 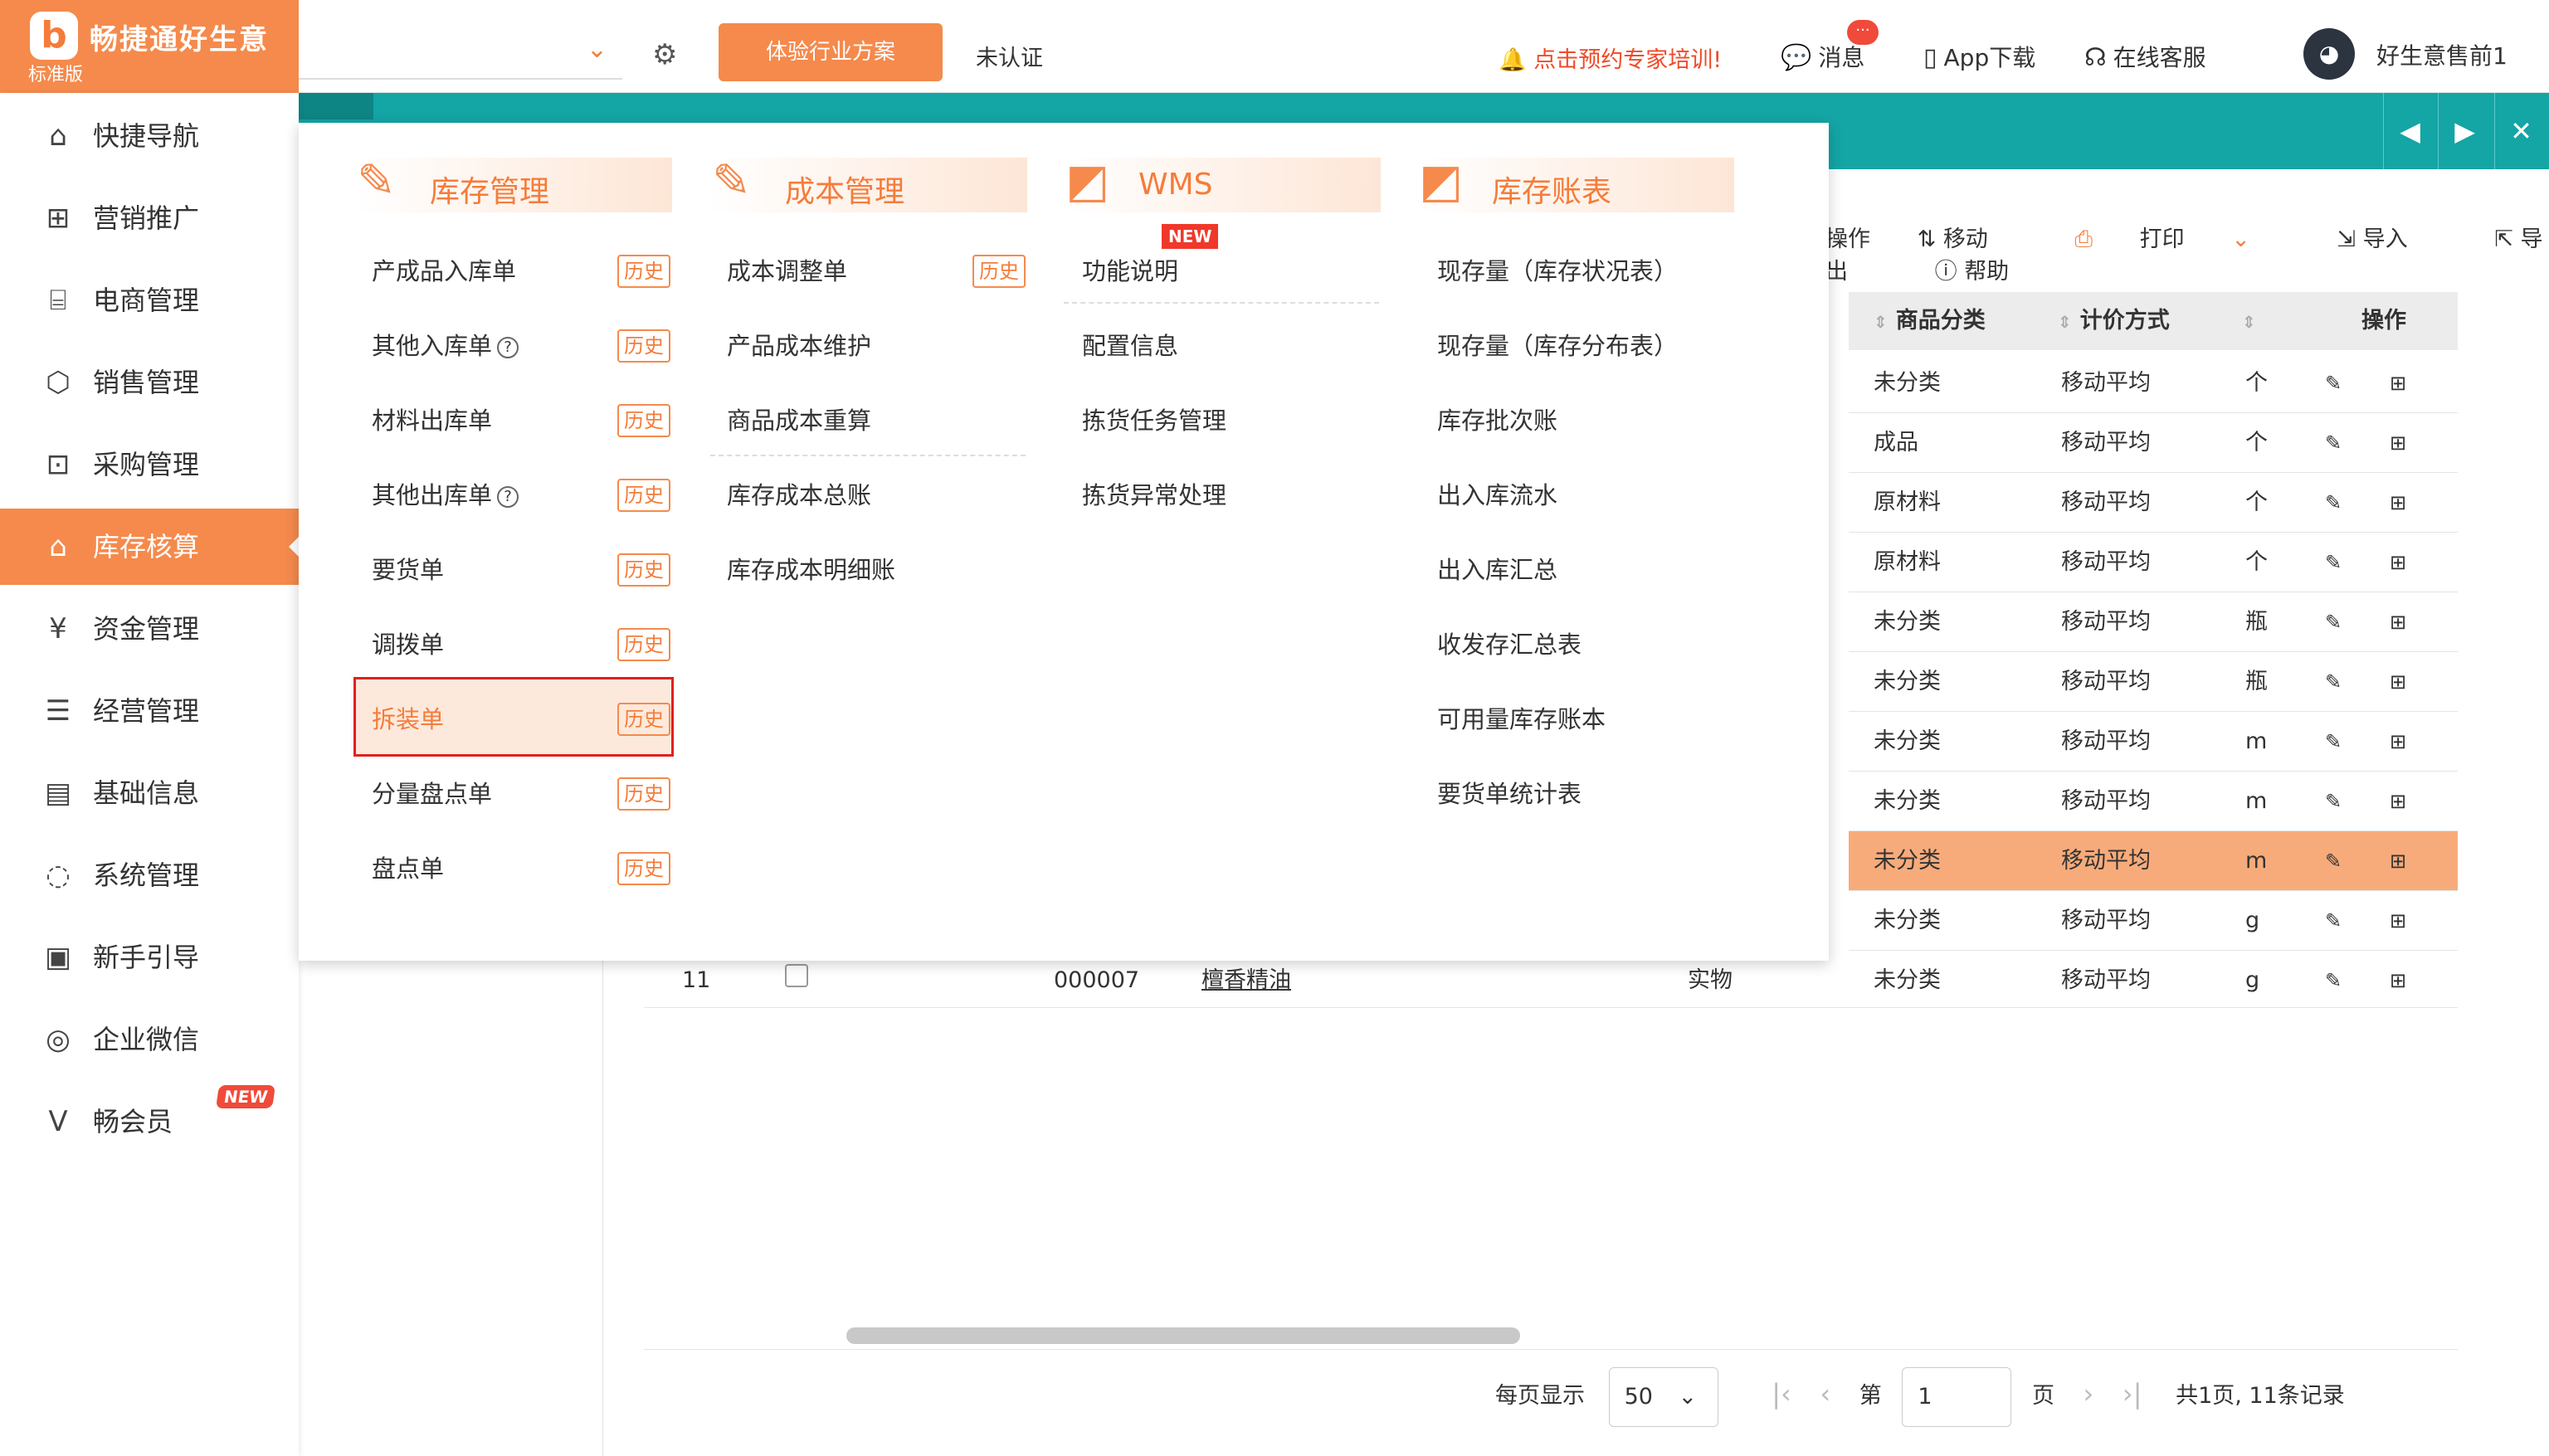 What do you see at coordinates (1154, 420) in the screenshot?
I see `menu-item: 拣货任务管理` at bounding box center [1154, 420].